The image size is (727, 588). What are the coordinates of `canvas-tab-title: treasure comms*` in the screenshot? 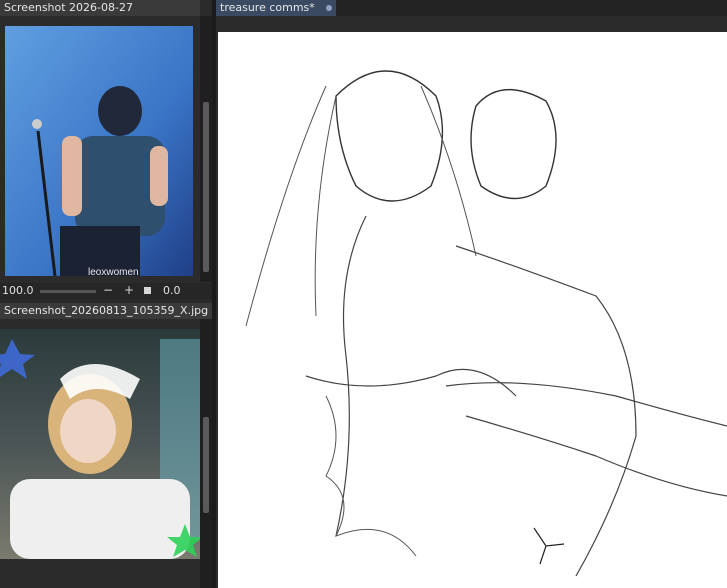 It's located at (267, 7).